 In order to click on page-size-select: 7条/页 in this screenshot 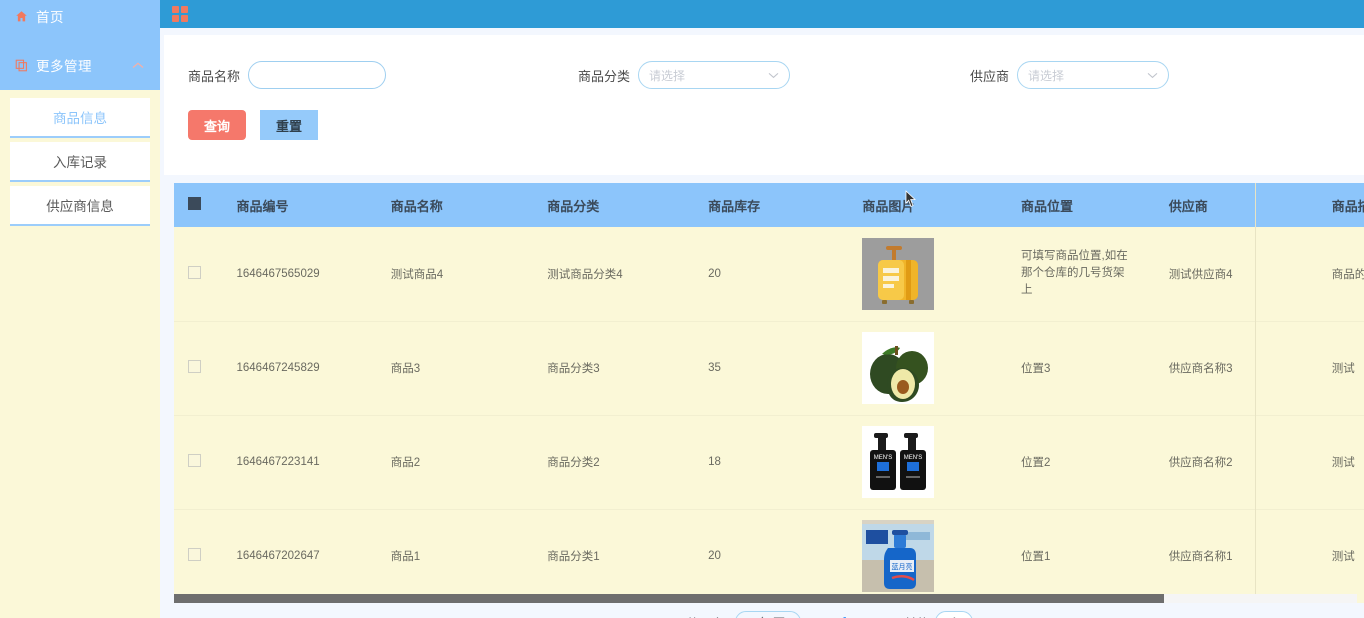, I will do `click(768, 614)`.